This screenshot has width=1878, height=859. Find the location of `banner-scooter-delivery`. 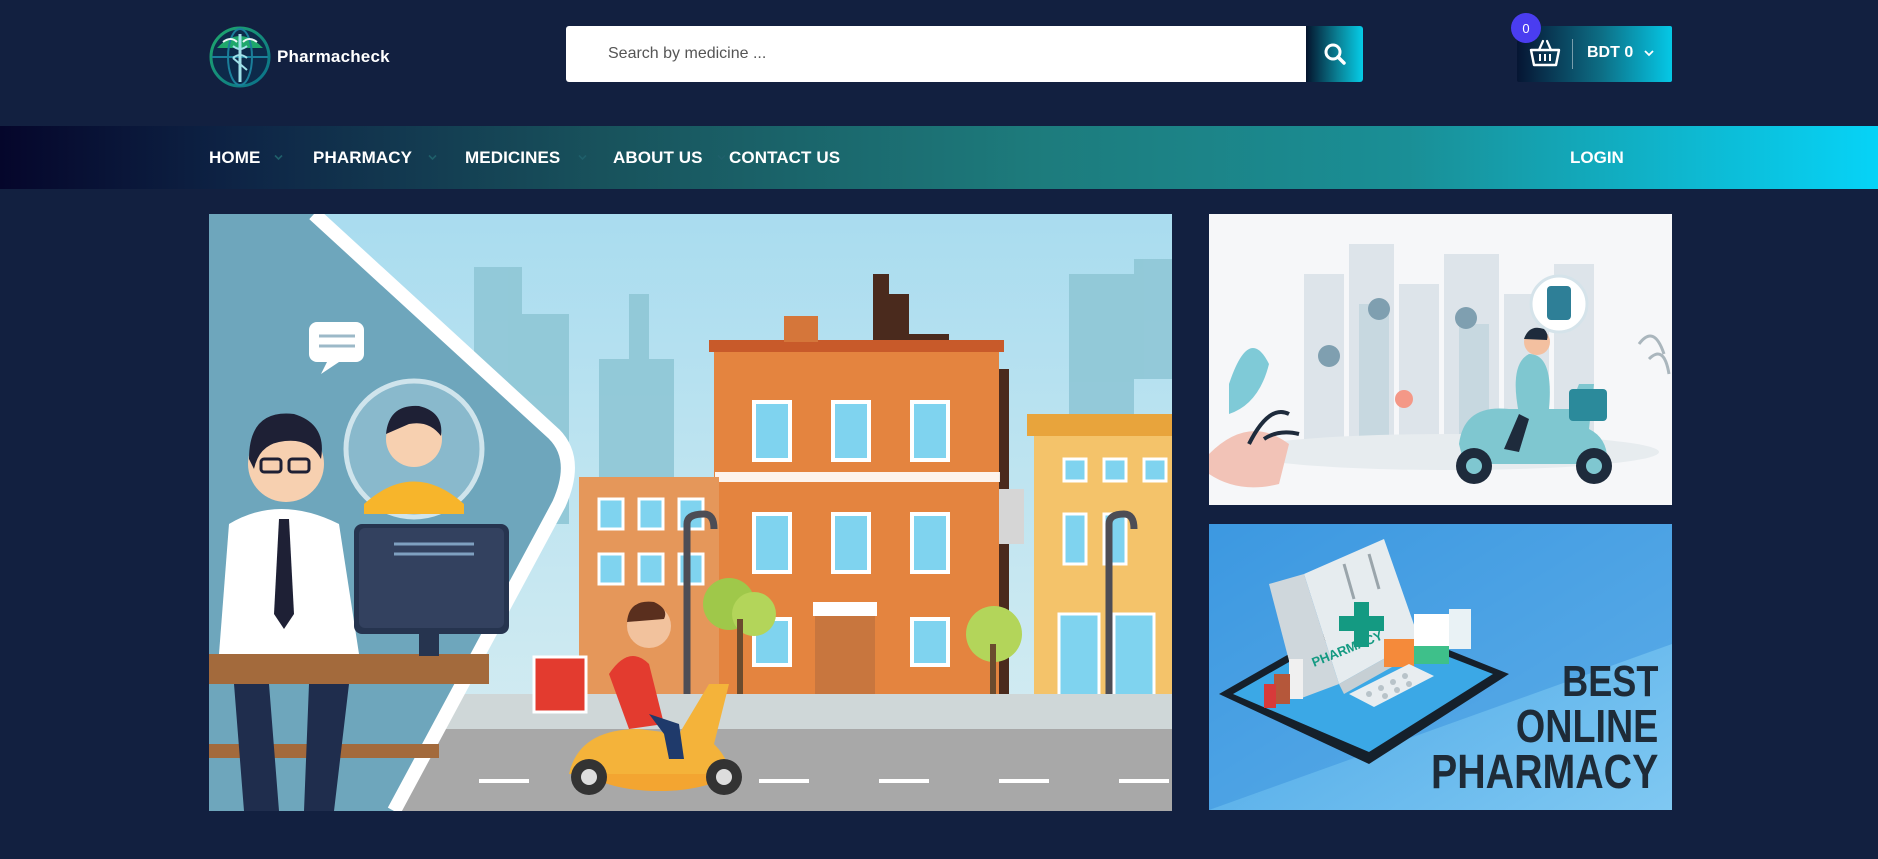

banner-scooter-delivery is located at coordinates (1440, 359).